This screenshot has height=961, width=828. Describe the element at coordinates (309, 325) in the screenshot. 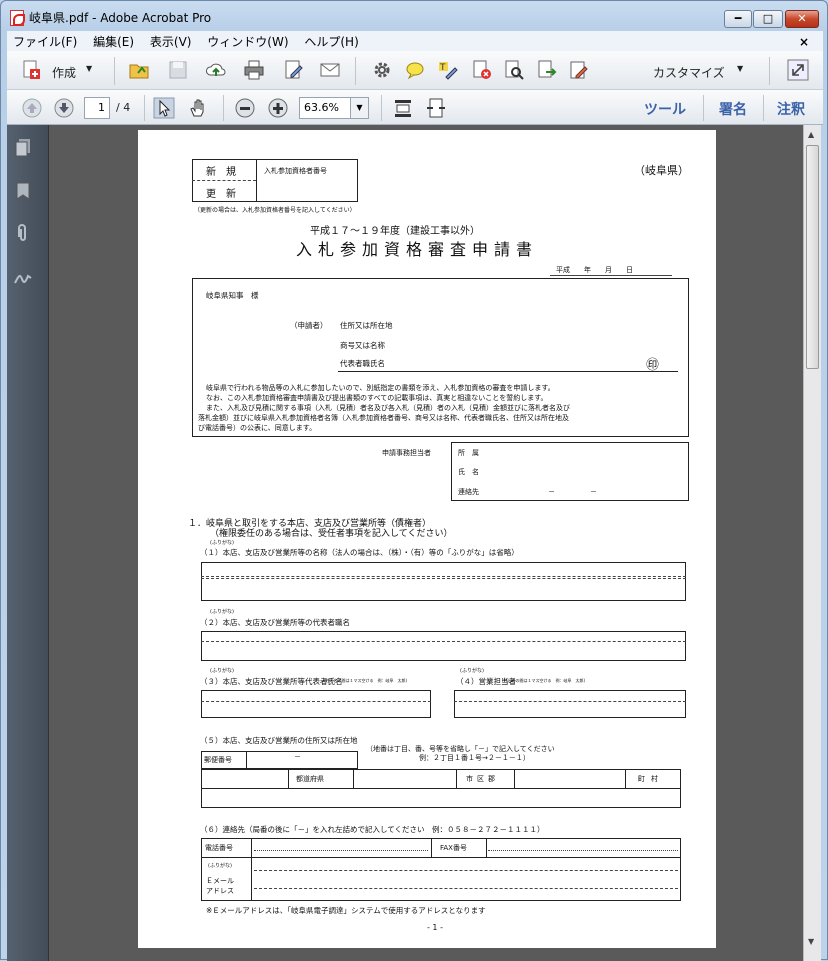

I see `applicant-label: （申請者）` at that location.